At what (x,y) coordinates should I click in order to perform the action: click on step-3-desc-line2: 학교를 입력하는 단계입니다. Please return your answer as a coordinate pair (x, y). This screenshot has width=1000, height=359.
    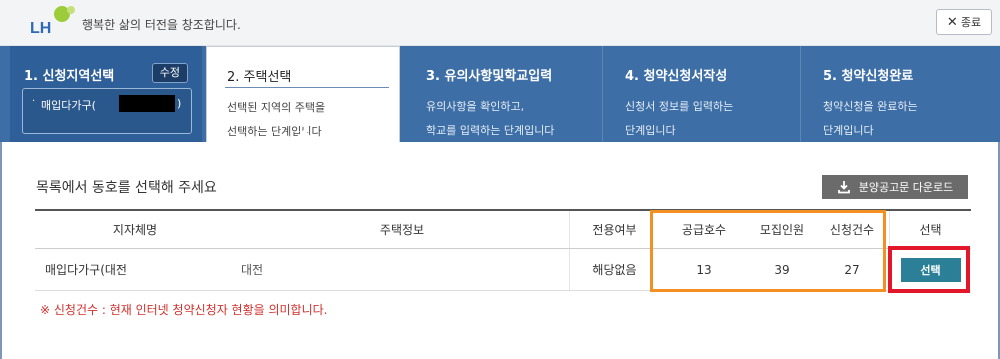
    Looking at the image, I should click on (490, 130).